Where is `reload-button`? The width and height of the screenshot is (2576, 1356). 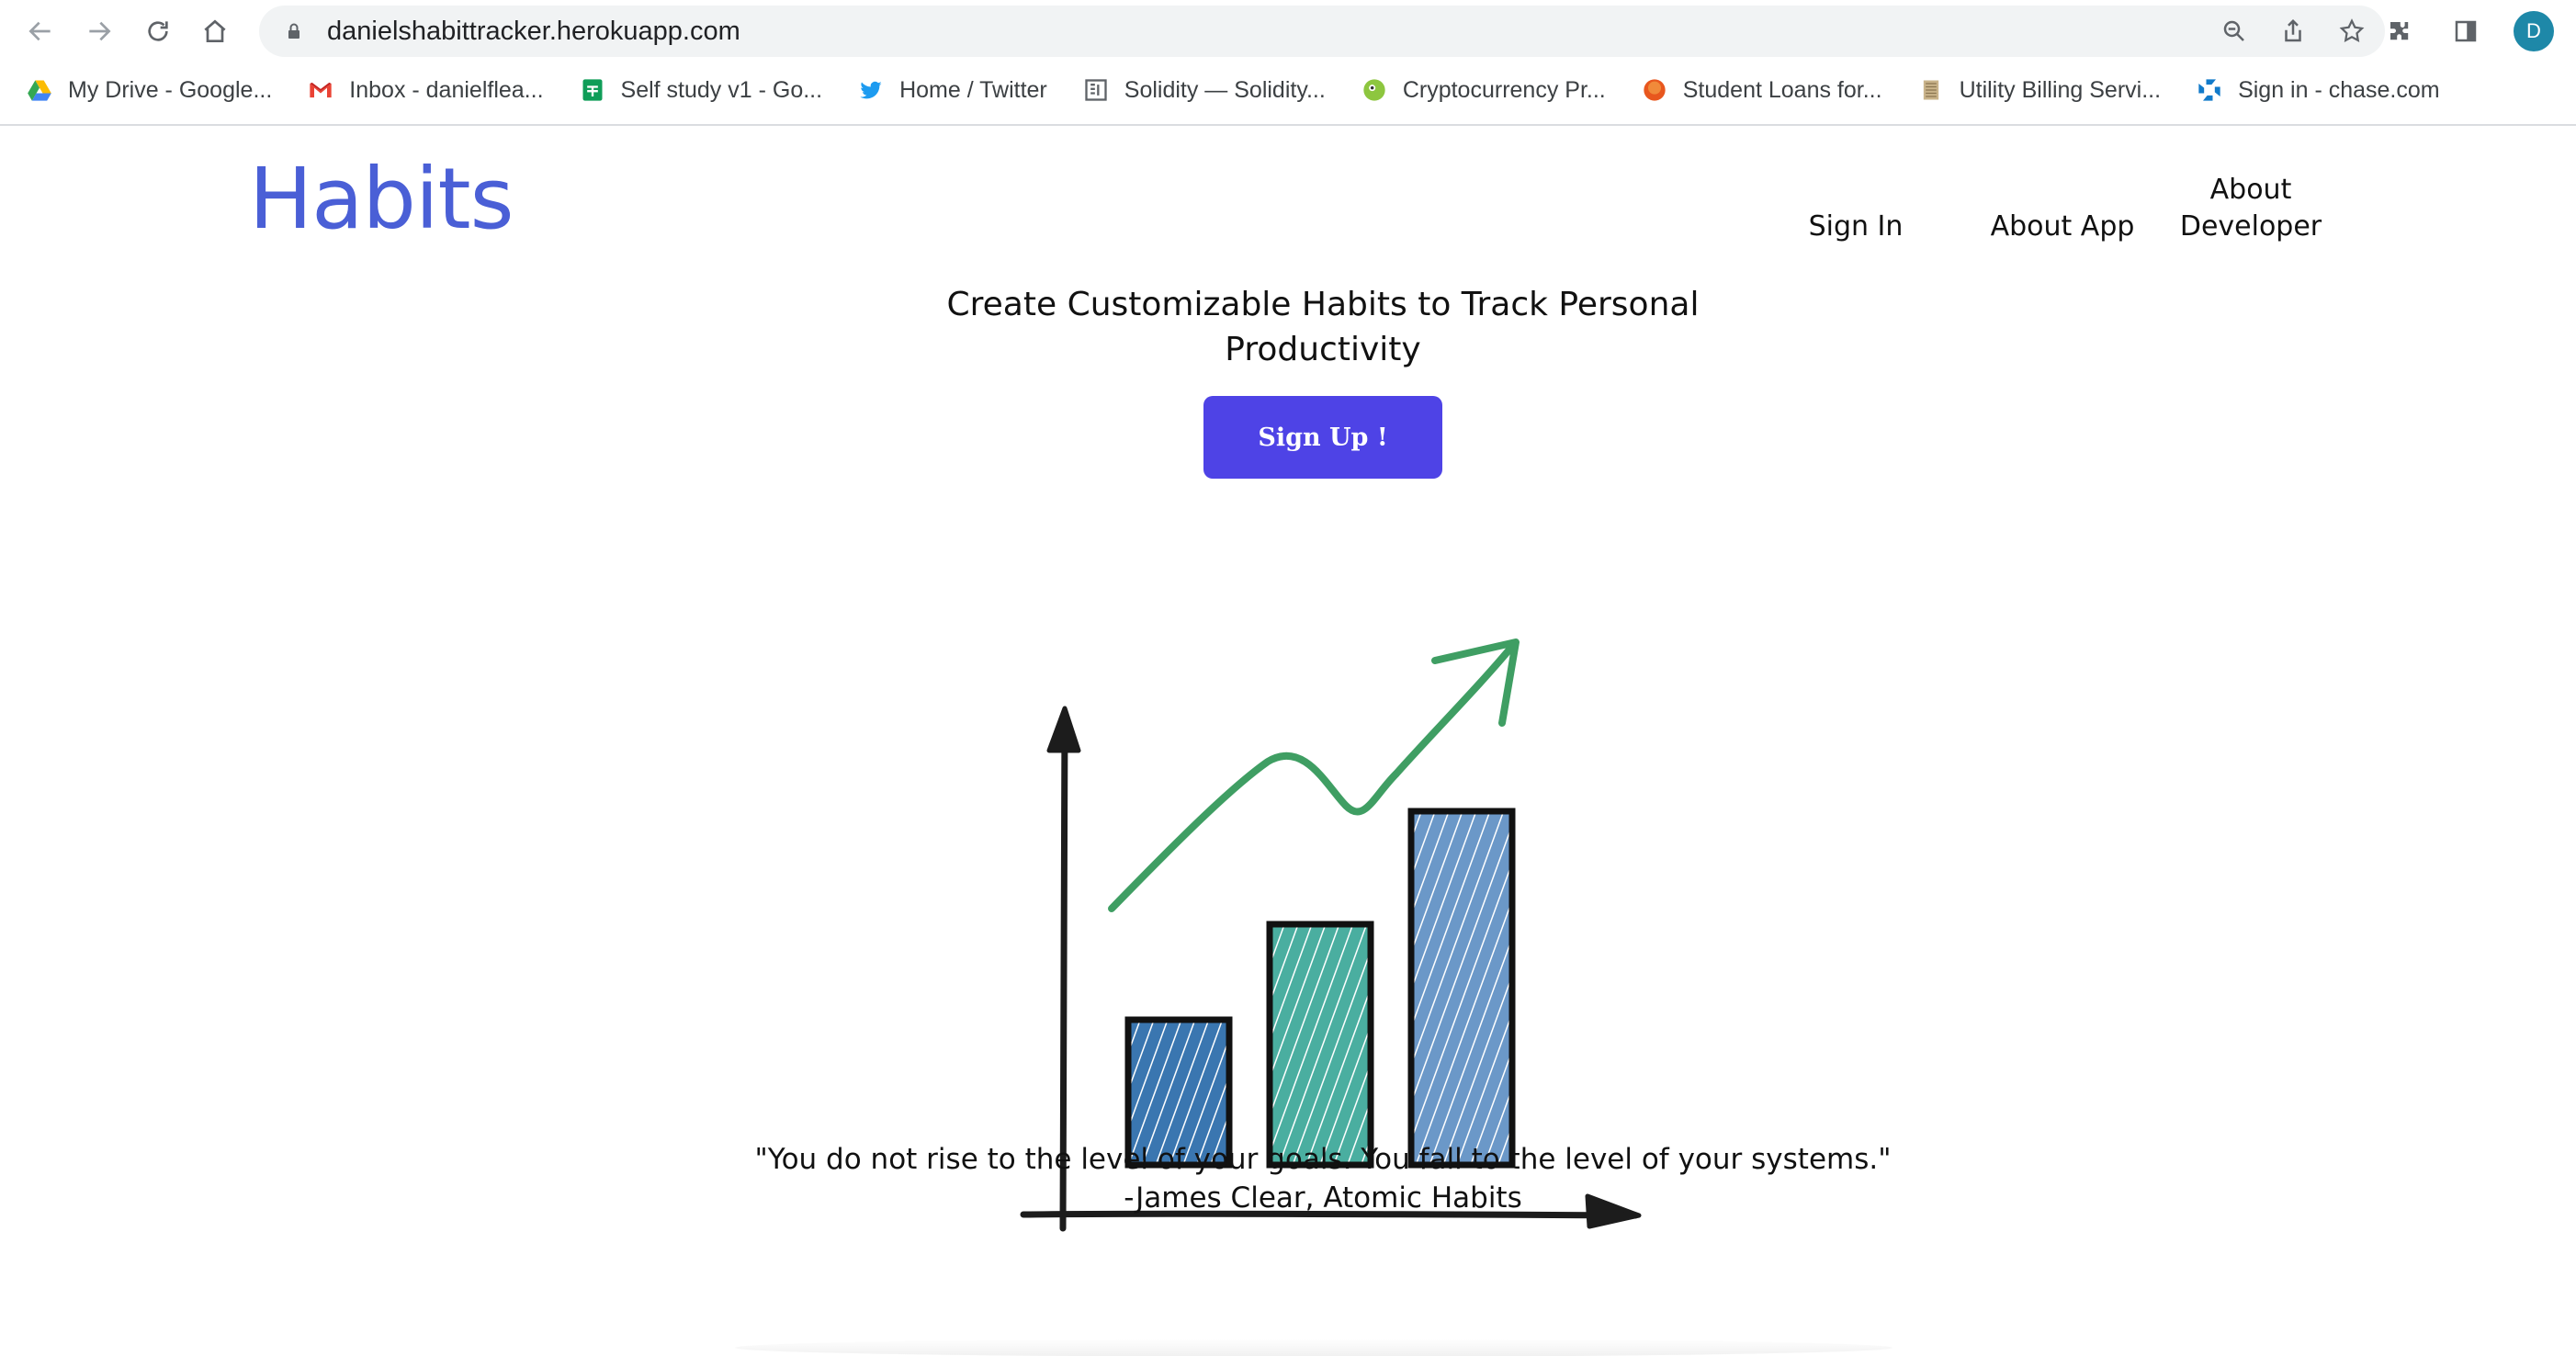 reload-button is located at coordinates (158, 31).